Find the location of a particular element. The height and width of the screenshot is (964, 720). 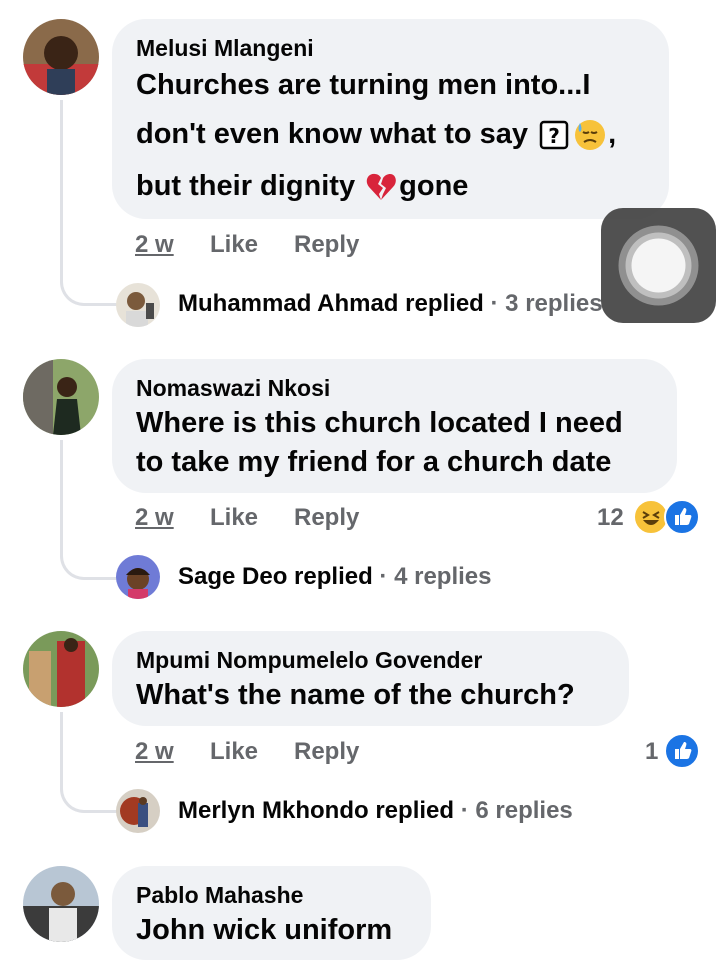

comment-line: don't even know what to say ? , is located at coordinates (376, 134).